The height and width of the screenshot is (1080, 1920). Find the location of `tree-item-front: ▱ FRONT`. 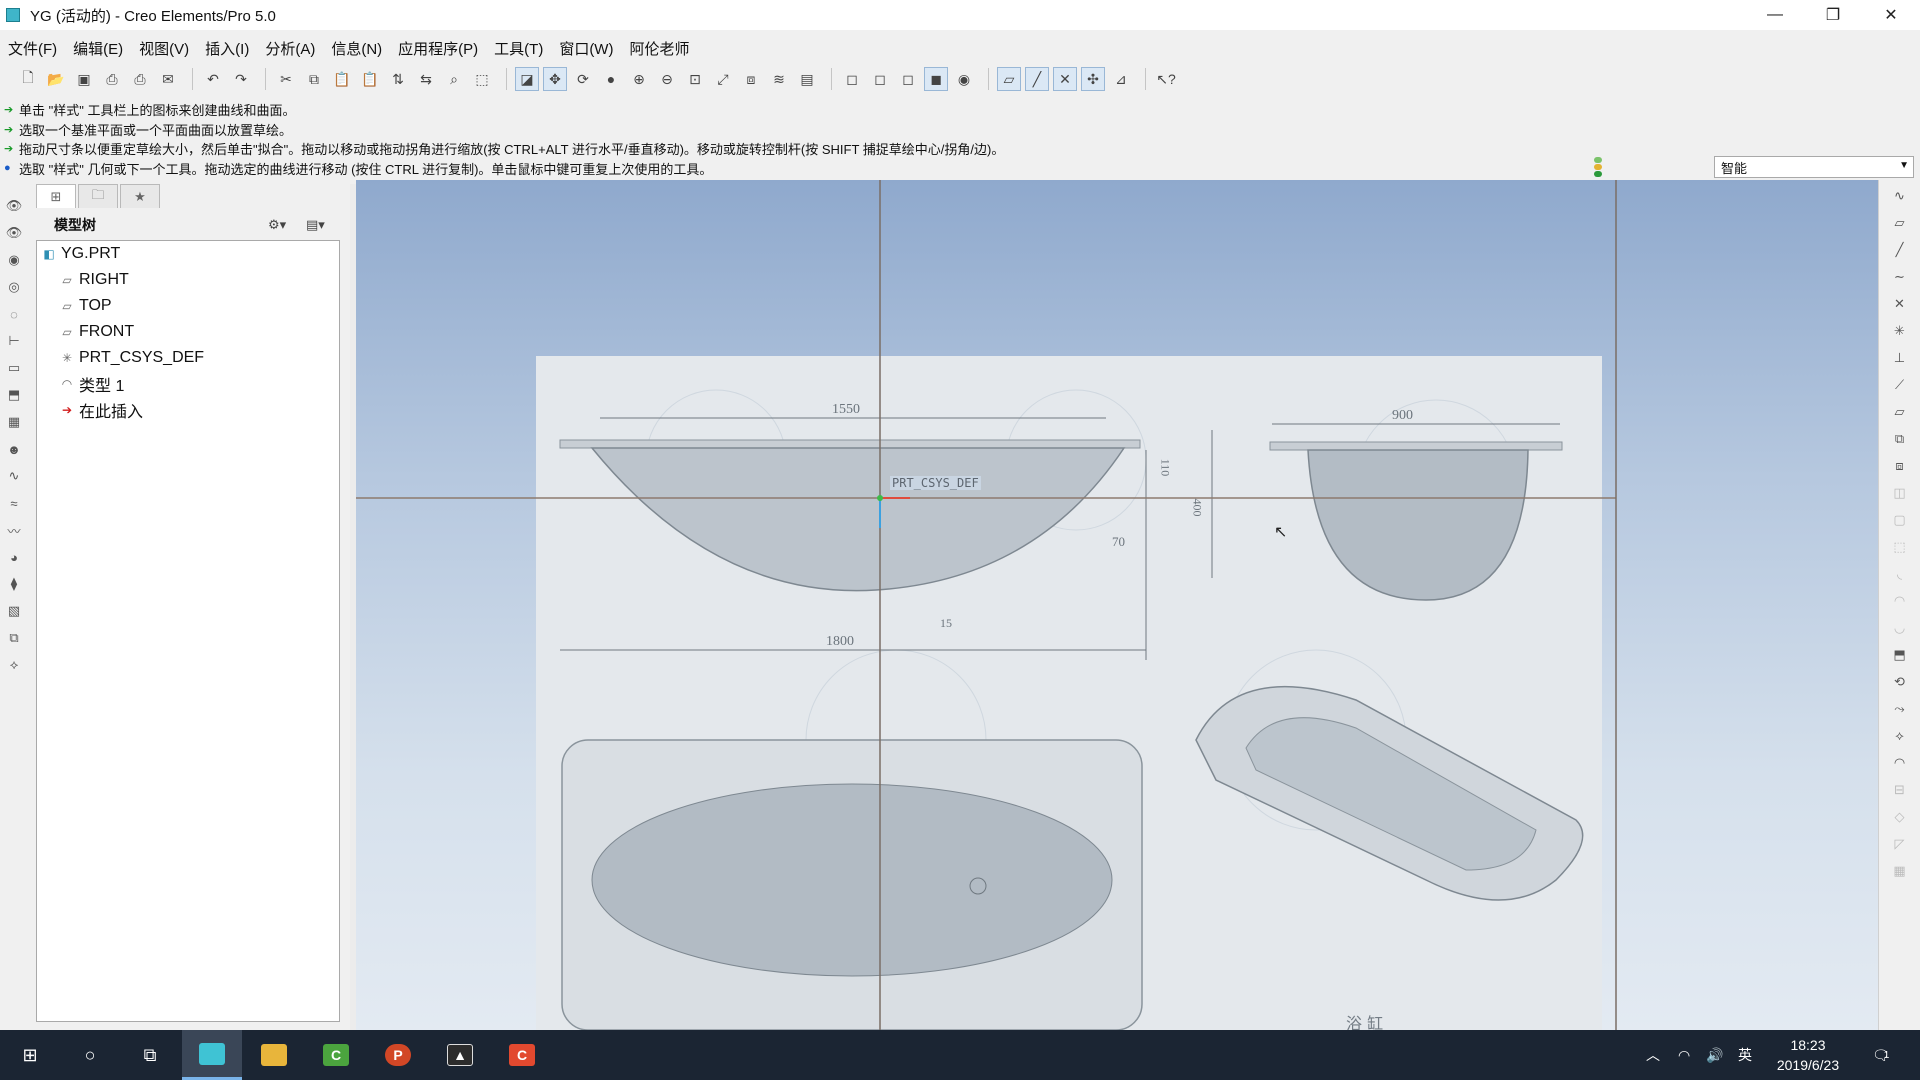

tree-item-front: ▱ FRONT is located at coordinates (188, 332).